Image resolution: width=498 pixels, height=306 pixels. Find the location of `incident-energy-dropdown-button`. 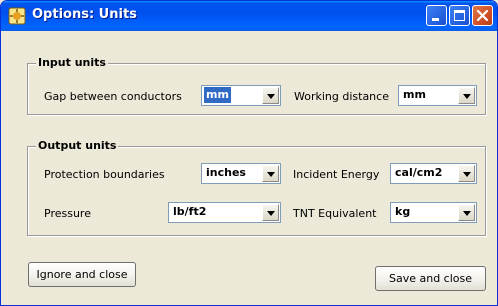

incident-energy-dropdown-button is located at coordinates (466, 173).